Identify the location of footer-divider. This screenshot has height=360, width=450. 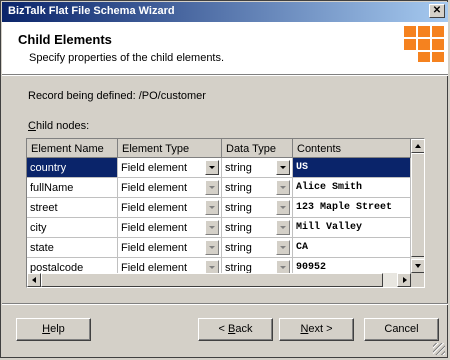
(225, 304).